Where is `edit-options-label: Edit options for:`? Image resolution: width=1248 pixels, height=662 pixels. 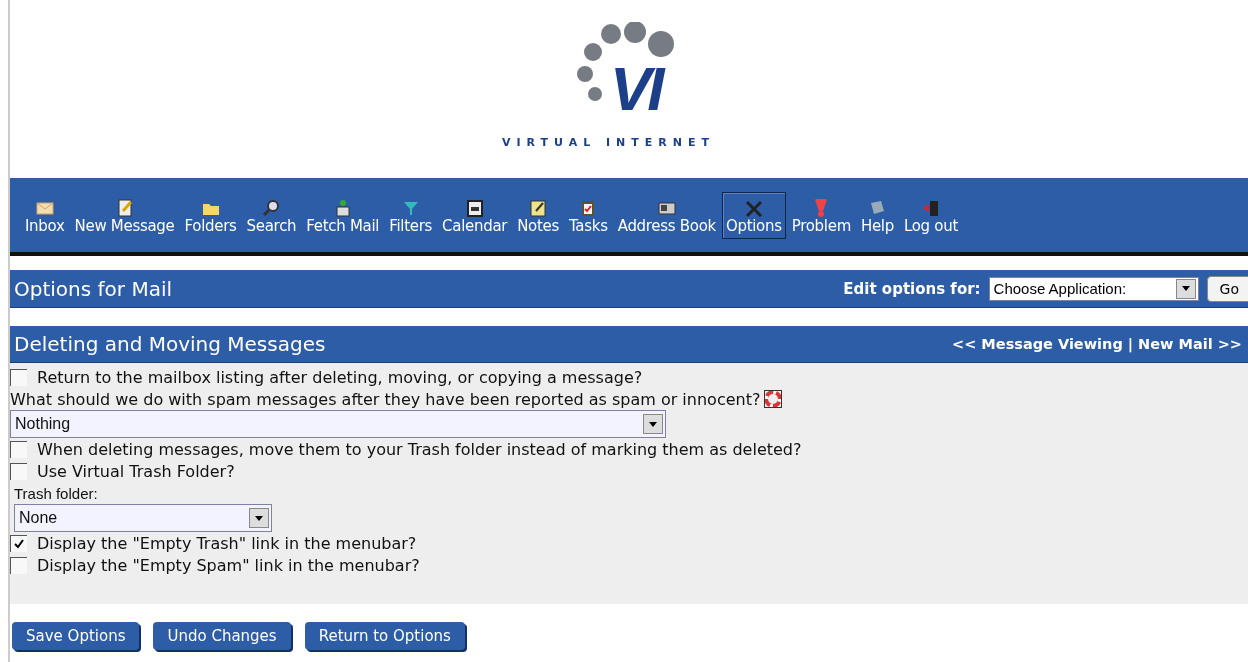 edit-options-label: Edit options for: is located at coordinates (912, 288).